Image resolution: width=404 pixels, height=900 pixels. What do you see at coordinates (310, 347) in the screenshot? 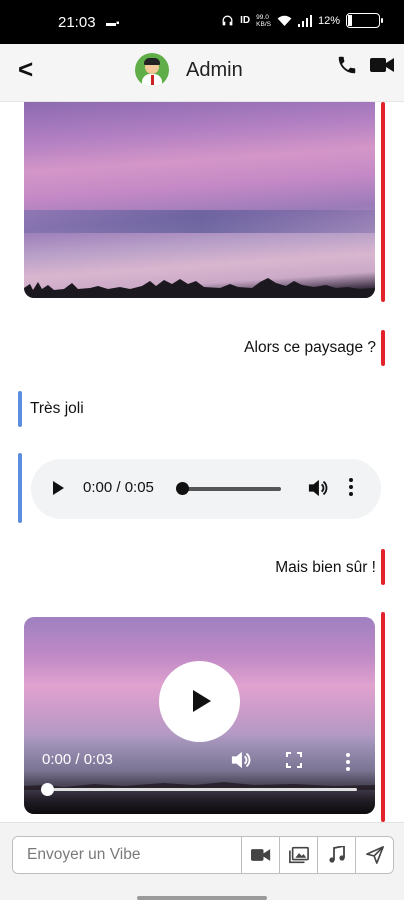
I see `message-text-sent: Alors ce paysage ?` at bounding box center [310, 347].